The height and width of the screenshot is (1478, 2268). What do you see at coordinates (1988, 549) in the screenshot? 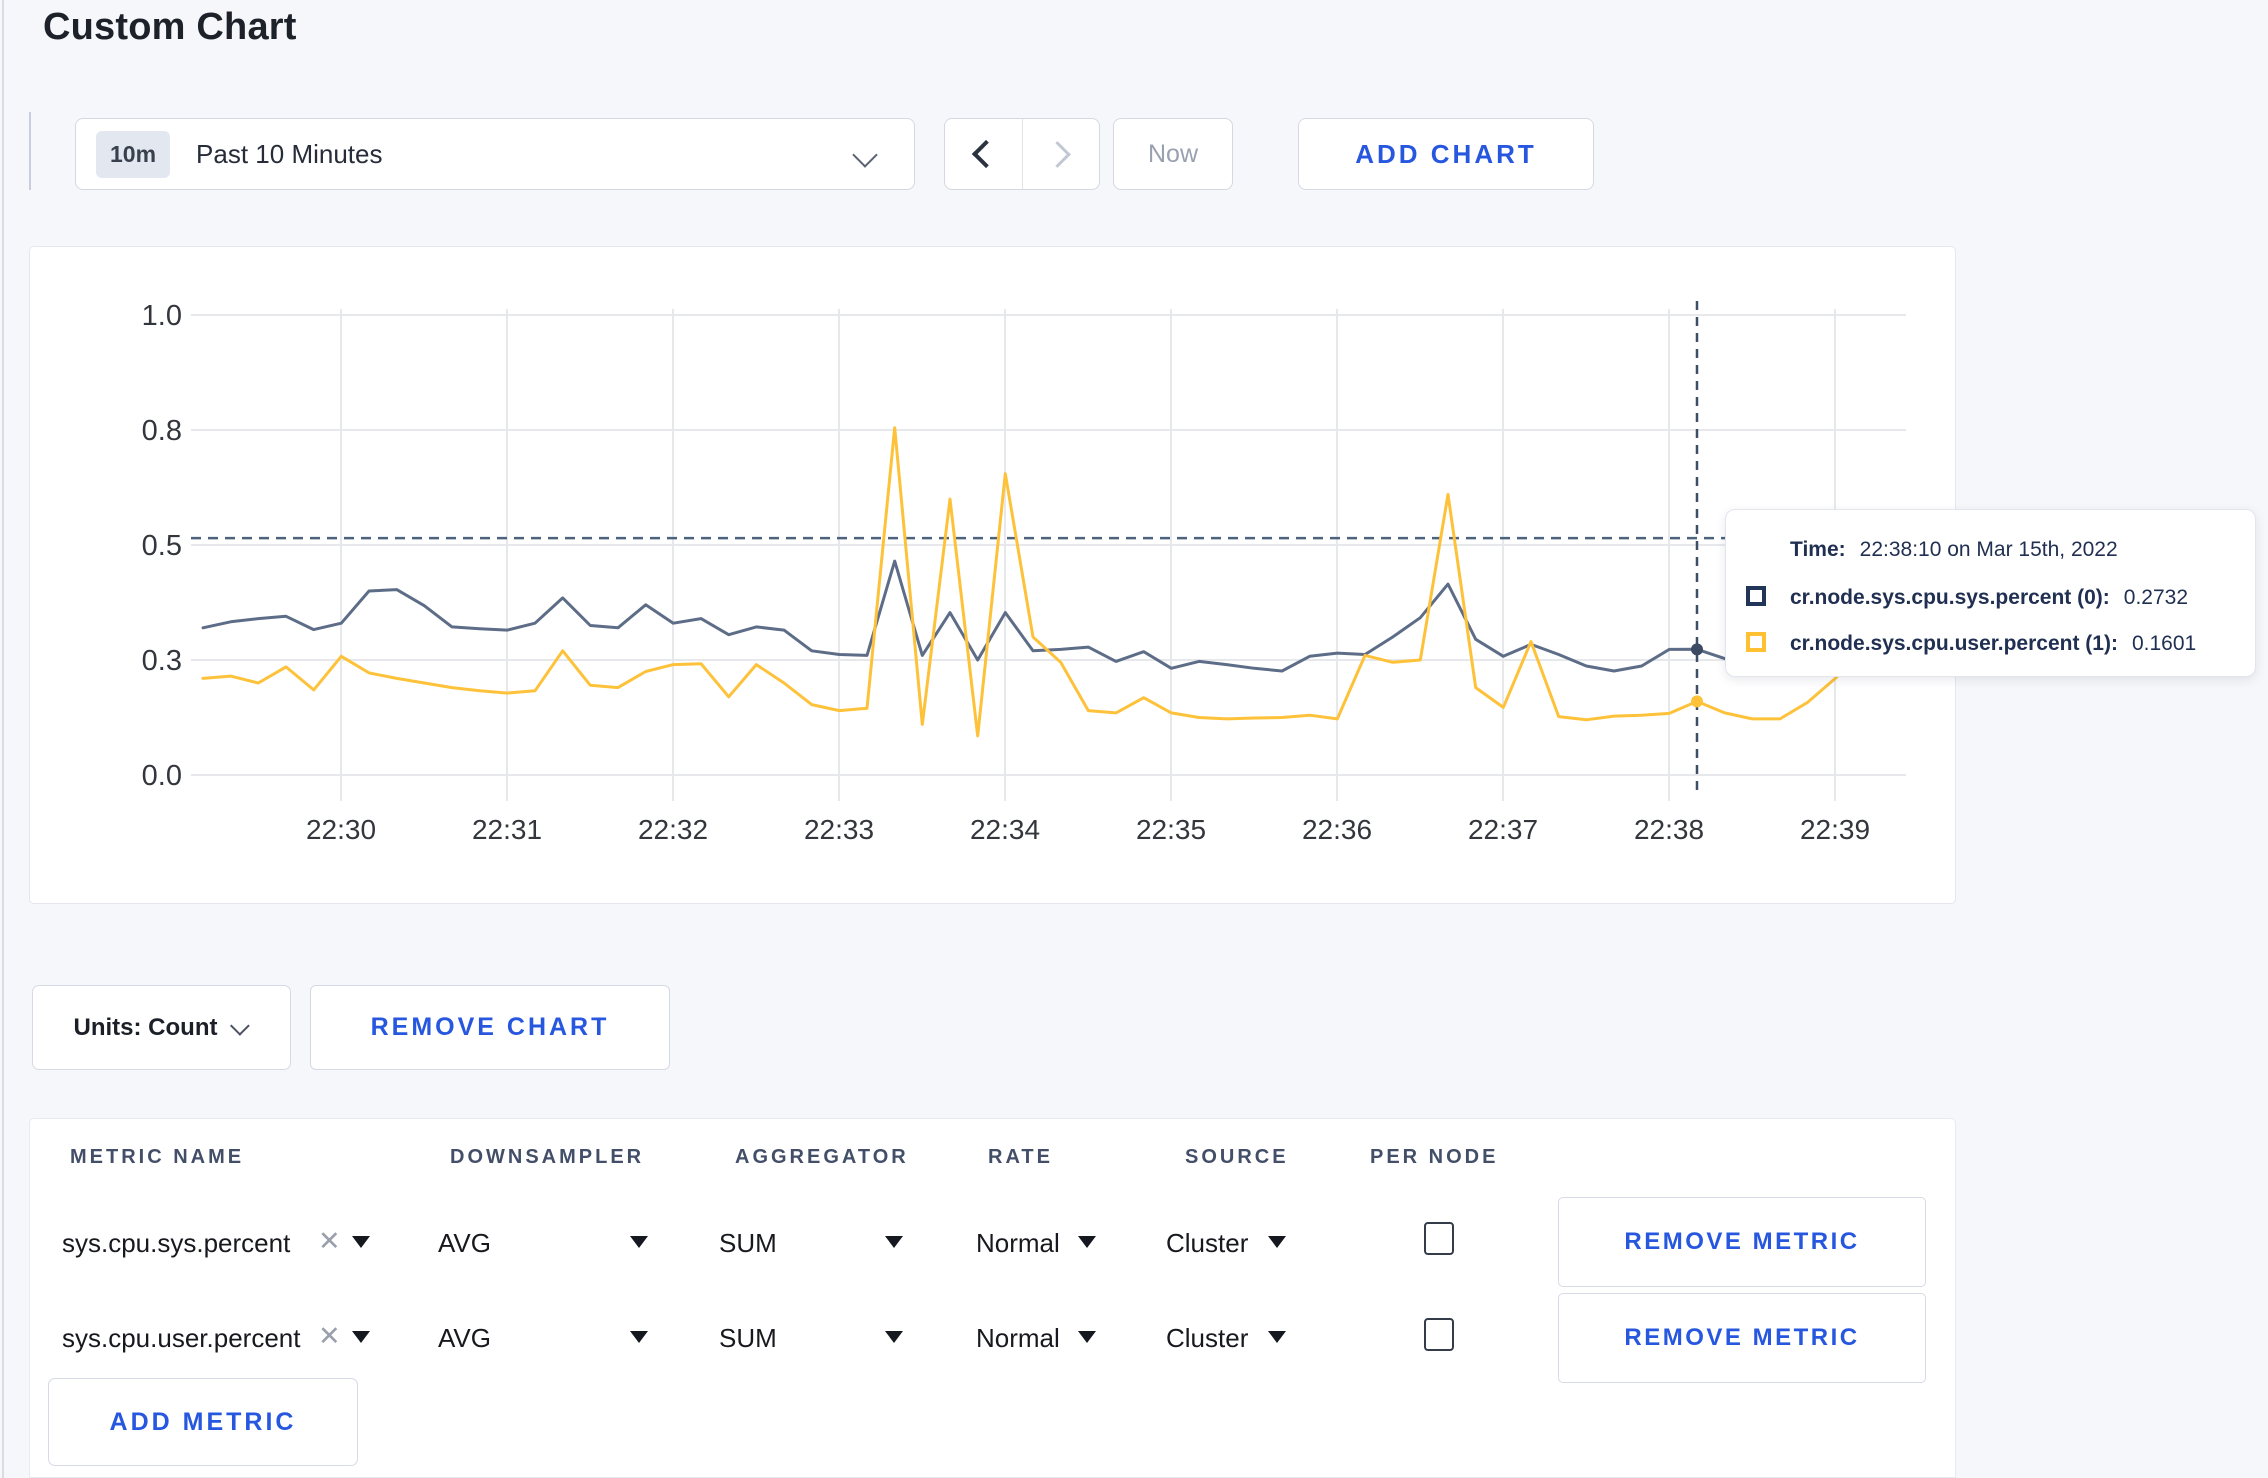
I see `tooltip-time-value: 22:38:10 on Mar 15th, 2022` at bounding box center [1988, 549].